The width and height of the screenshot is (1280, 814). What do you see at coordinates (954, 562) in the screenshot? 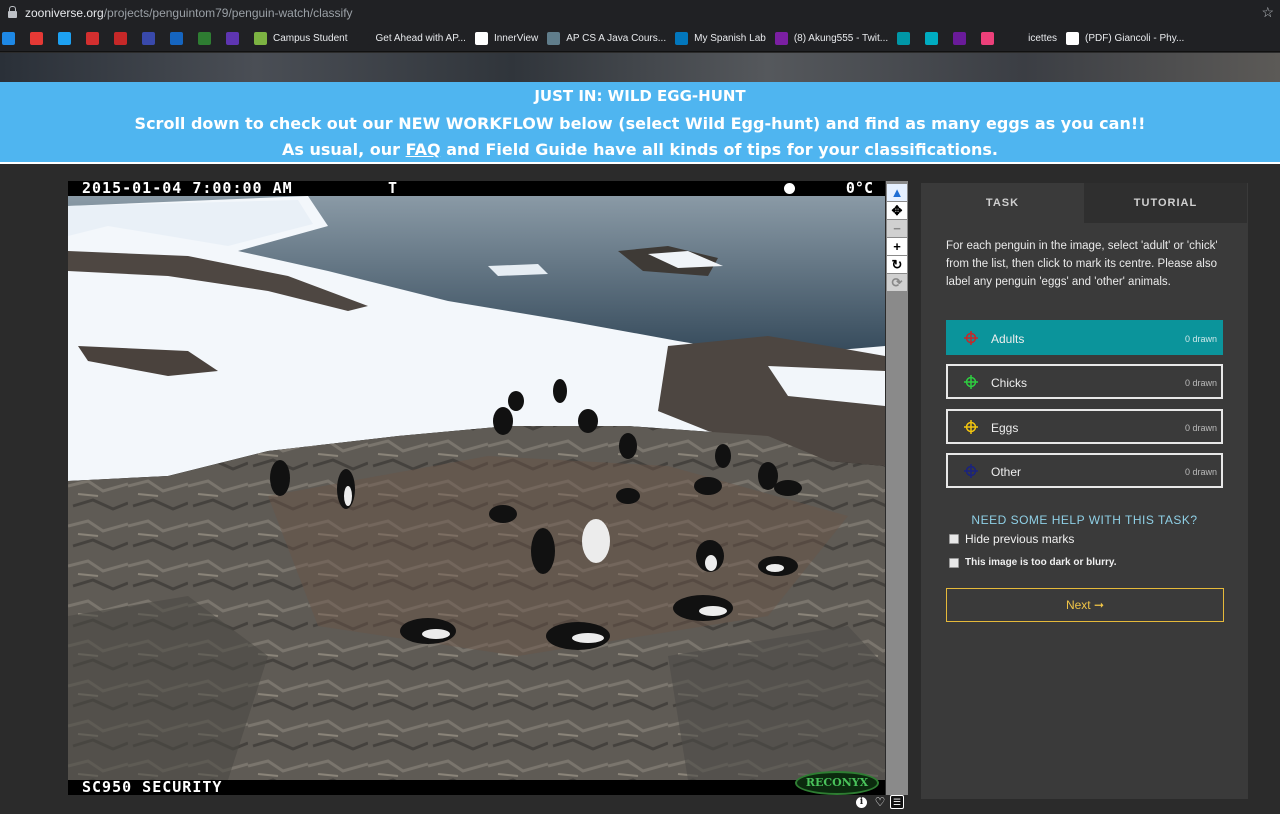
I see `too-dark-checkbox` at bounding box center [954, 562].